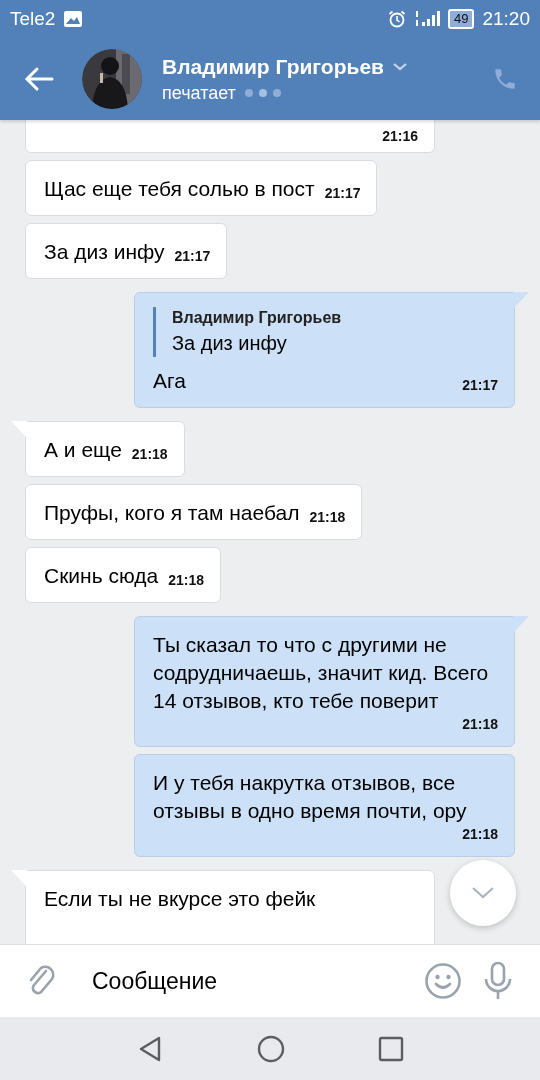 Image resolution: width=540 pixels, height=1080 pixels. I want to click on message-text: Щас еще тебя солью в пост, so click(179, 189).